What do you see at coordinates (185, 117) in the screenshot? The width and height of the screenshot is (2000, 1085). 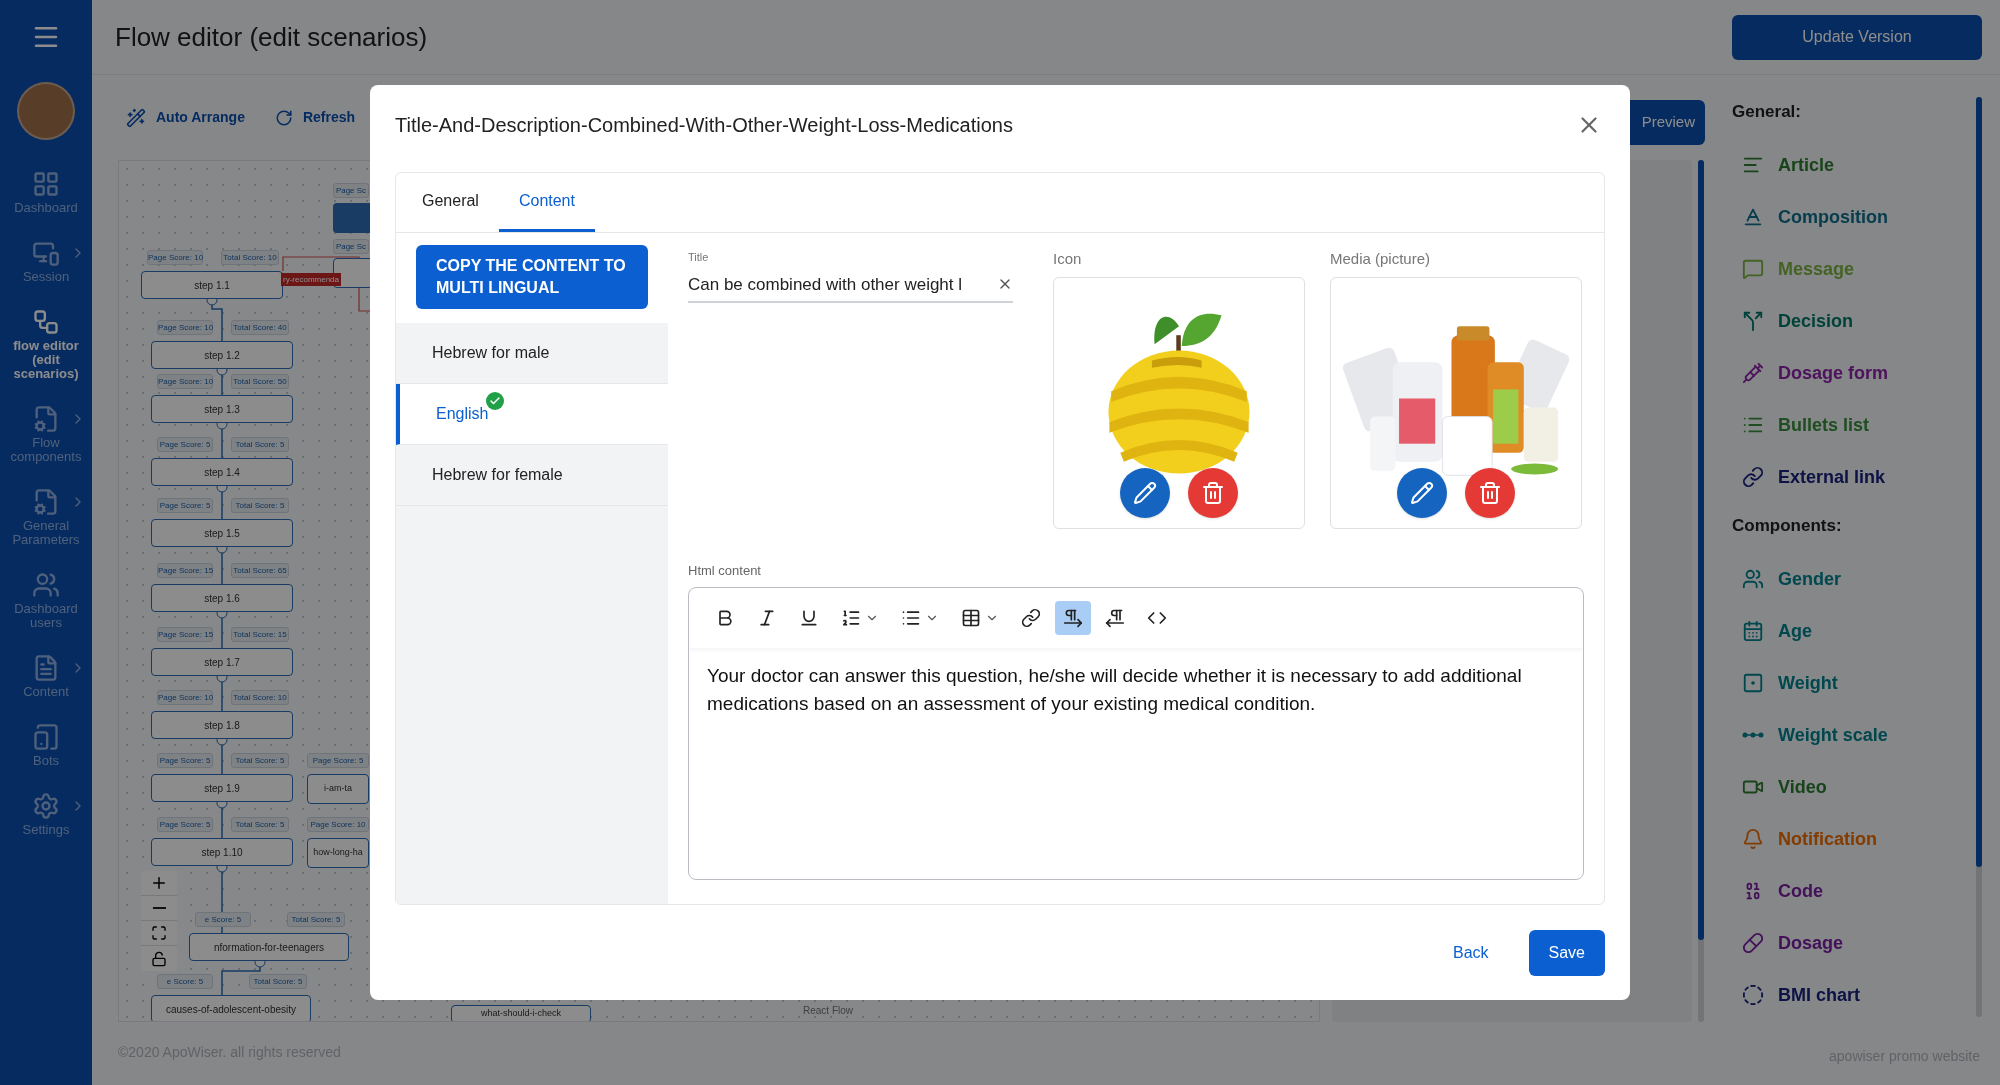 I see `auto-arrange-button: Auto Arrange` at bounding box center [185, 117].